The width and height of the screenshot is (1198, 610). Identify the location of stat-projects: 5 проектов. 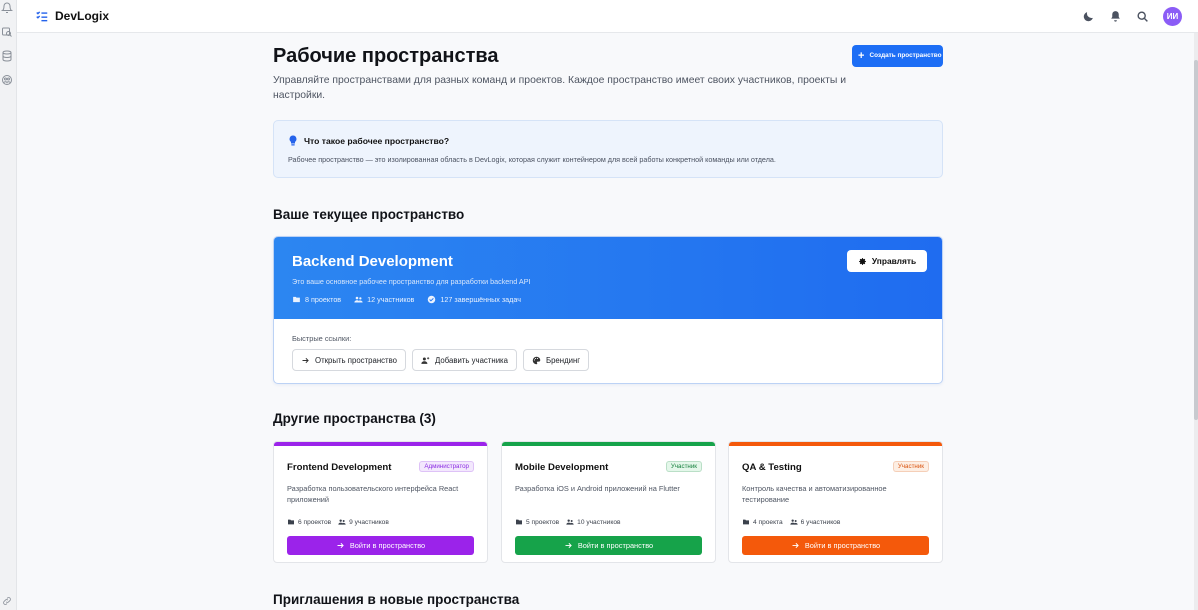
(537, 522).